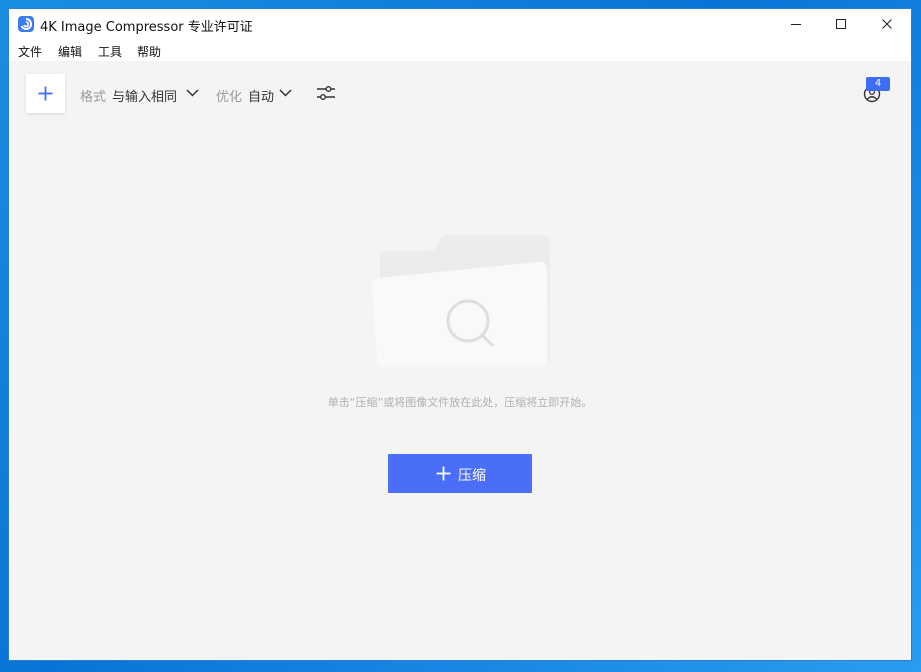 This screenshot has width=921, height=672. What do you see at coordinates (30, 51) in the screenshot?
I see `menu-file: 文件` at bounding box center [30, 51].